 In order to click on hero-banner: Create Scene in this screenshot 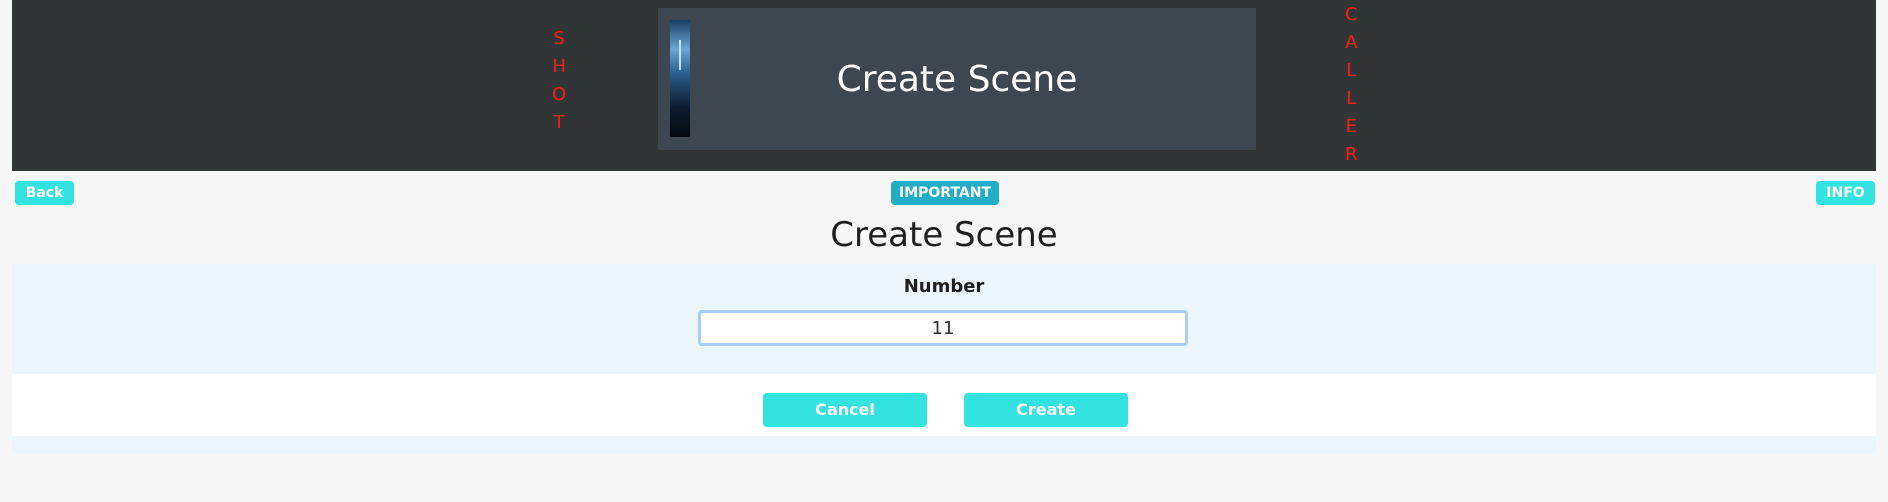, I will do `click(957, 79)`.